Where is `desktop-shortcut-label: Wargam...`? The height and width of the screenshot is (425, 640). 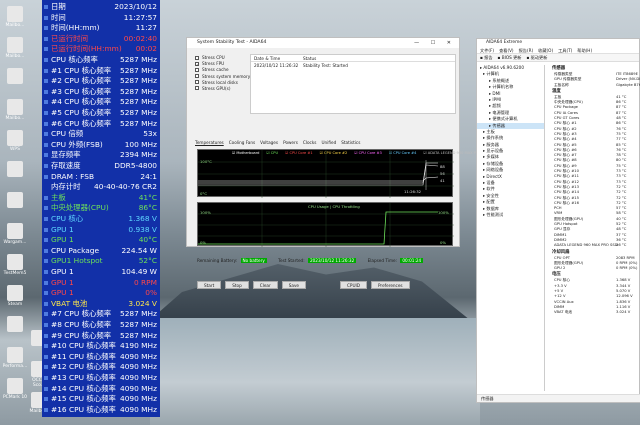 desktop-shortcut-label: Wargam... is located at coordinates (15, 242).